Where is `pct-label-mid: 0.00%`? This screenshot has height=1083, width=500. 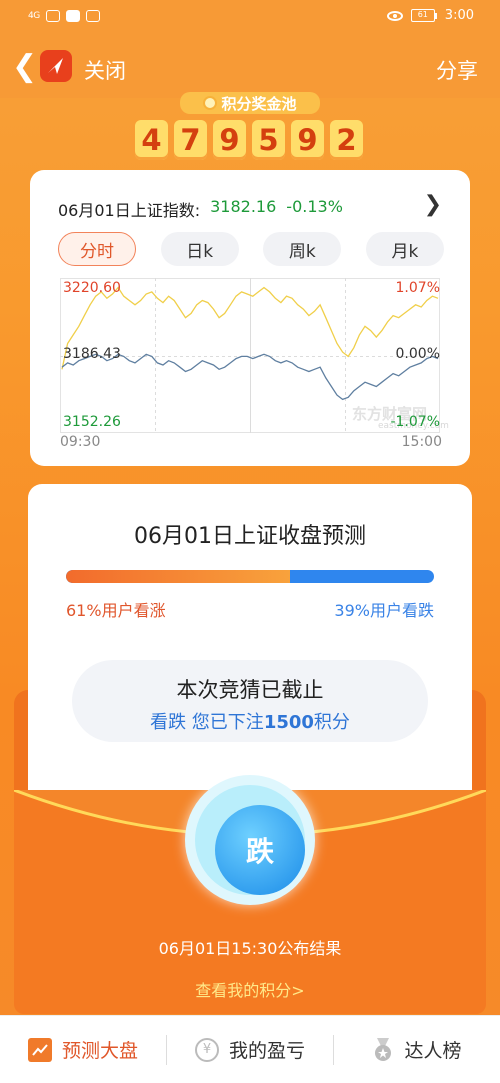
pct-label-mid: 0.00% is located at coordinates (417, 354).